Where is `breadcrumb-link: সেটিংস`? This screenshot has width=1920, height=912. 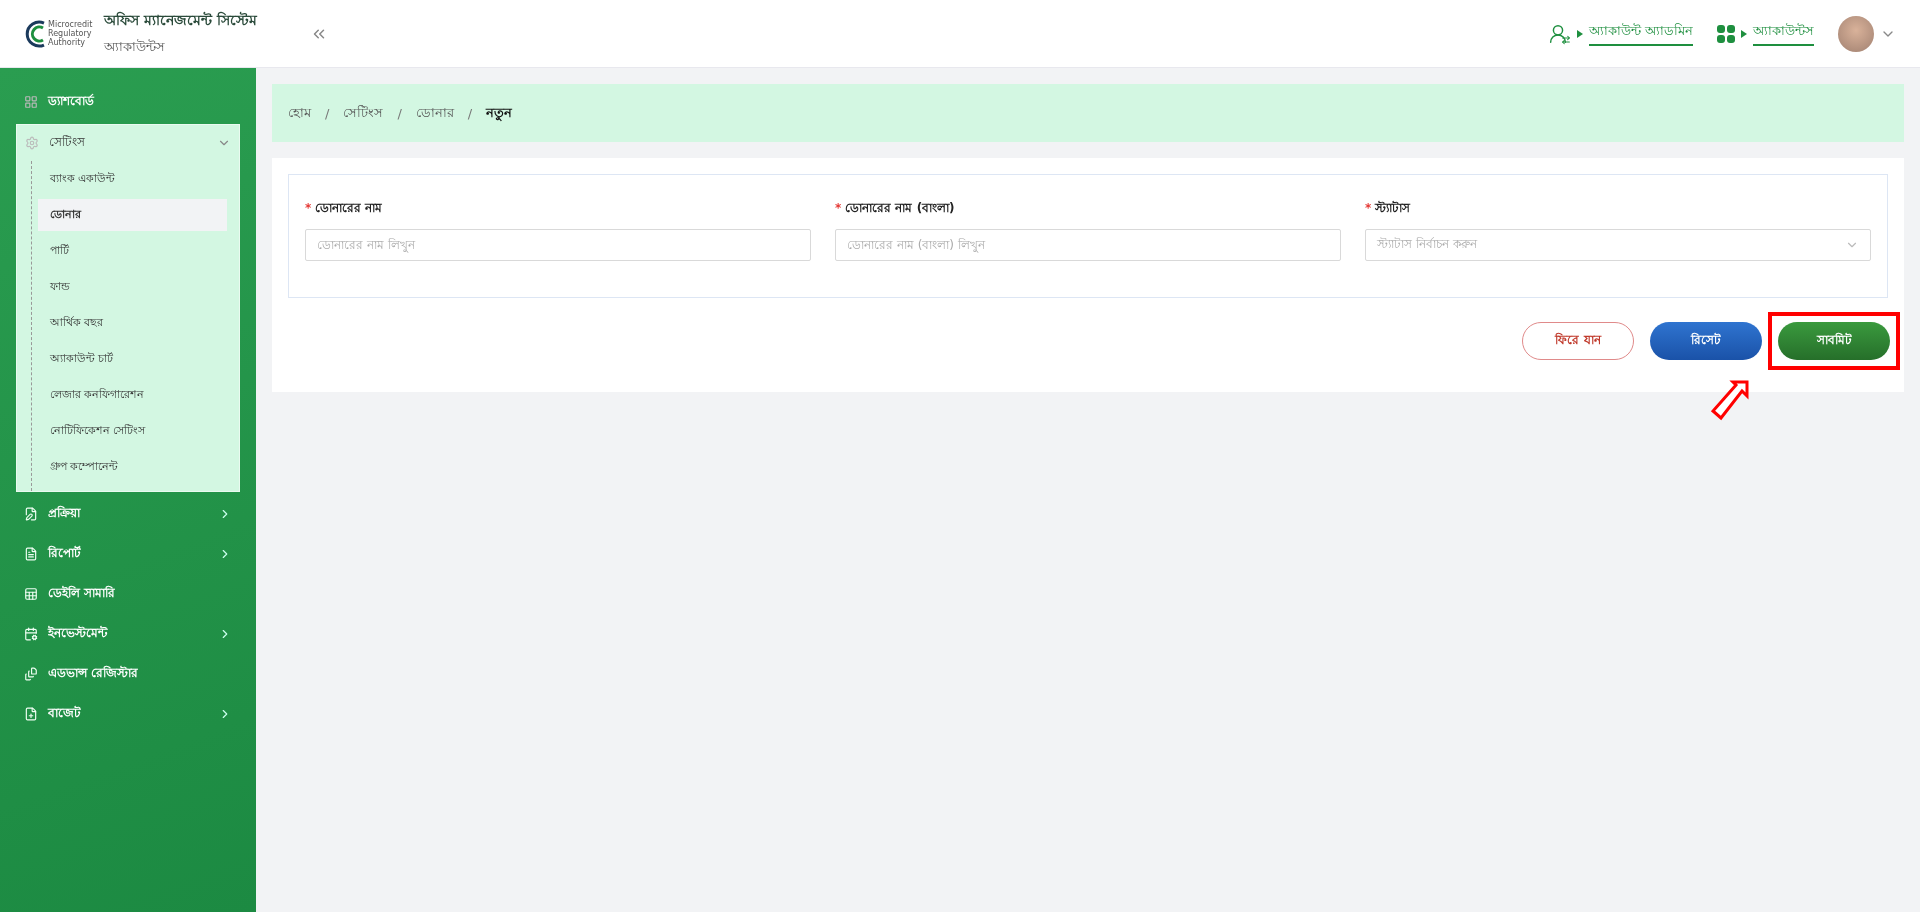 breadcrumb-link: সেটিংস is located at coordinates (363, 113).